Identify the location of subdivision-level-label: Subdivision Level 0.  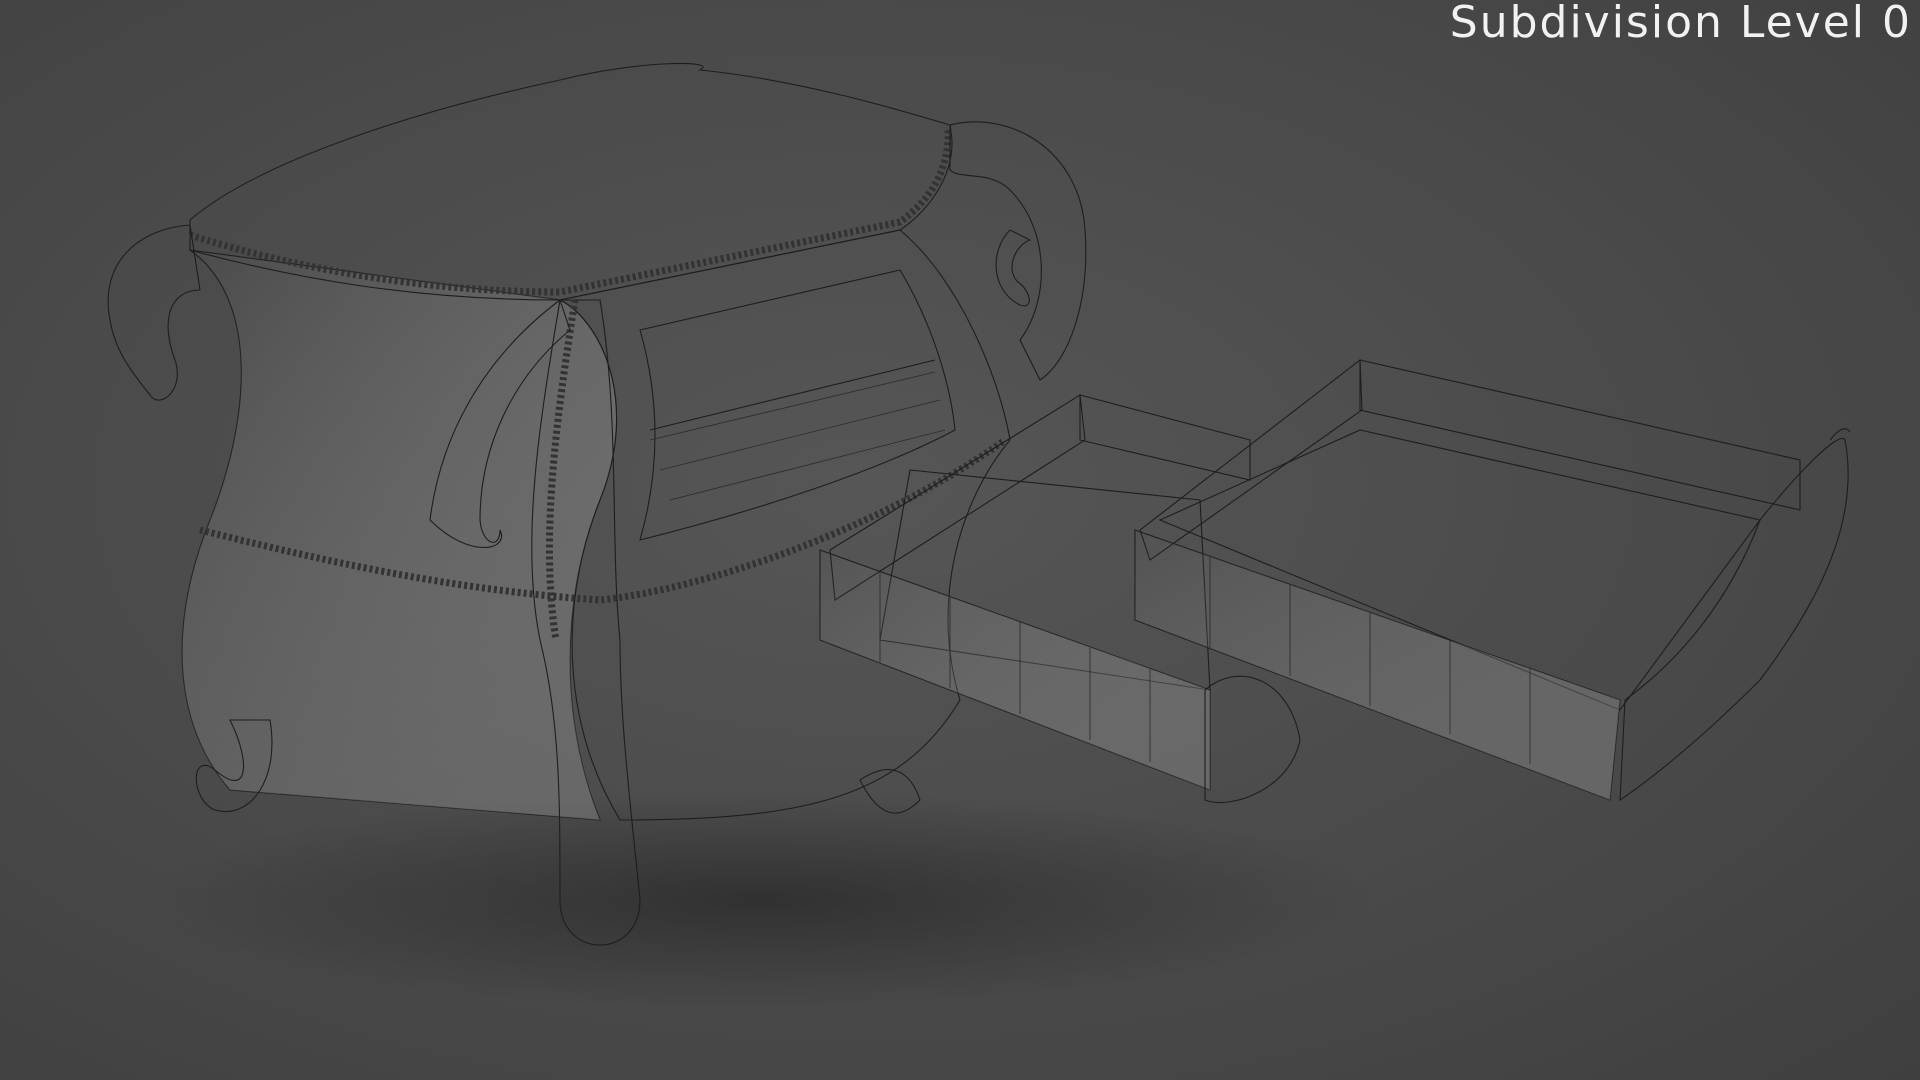
(1680, 24).